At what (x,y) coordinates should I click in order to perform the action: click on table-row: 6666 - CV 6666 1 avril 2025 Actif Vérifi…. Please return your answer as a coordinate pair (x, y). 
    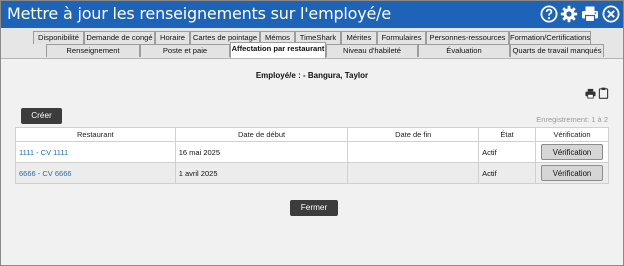
    Looking at the image, I should click on (312, 173).